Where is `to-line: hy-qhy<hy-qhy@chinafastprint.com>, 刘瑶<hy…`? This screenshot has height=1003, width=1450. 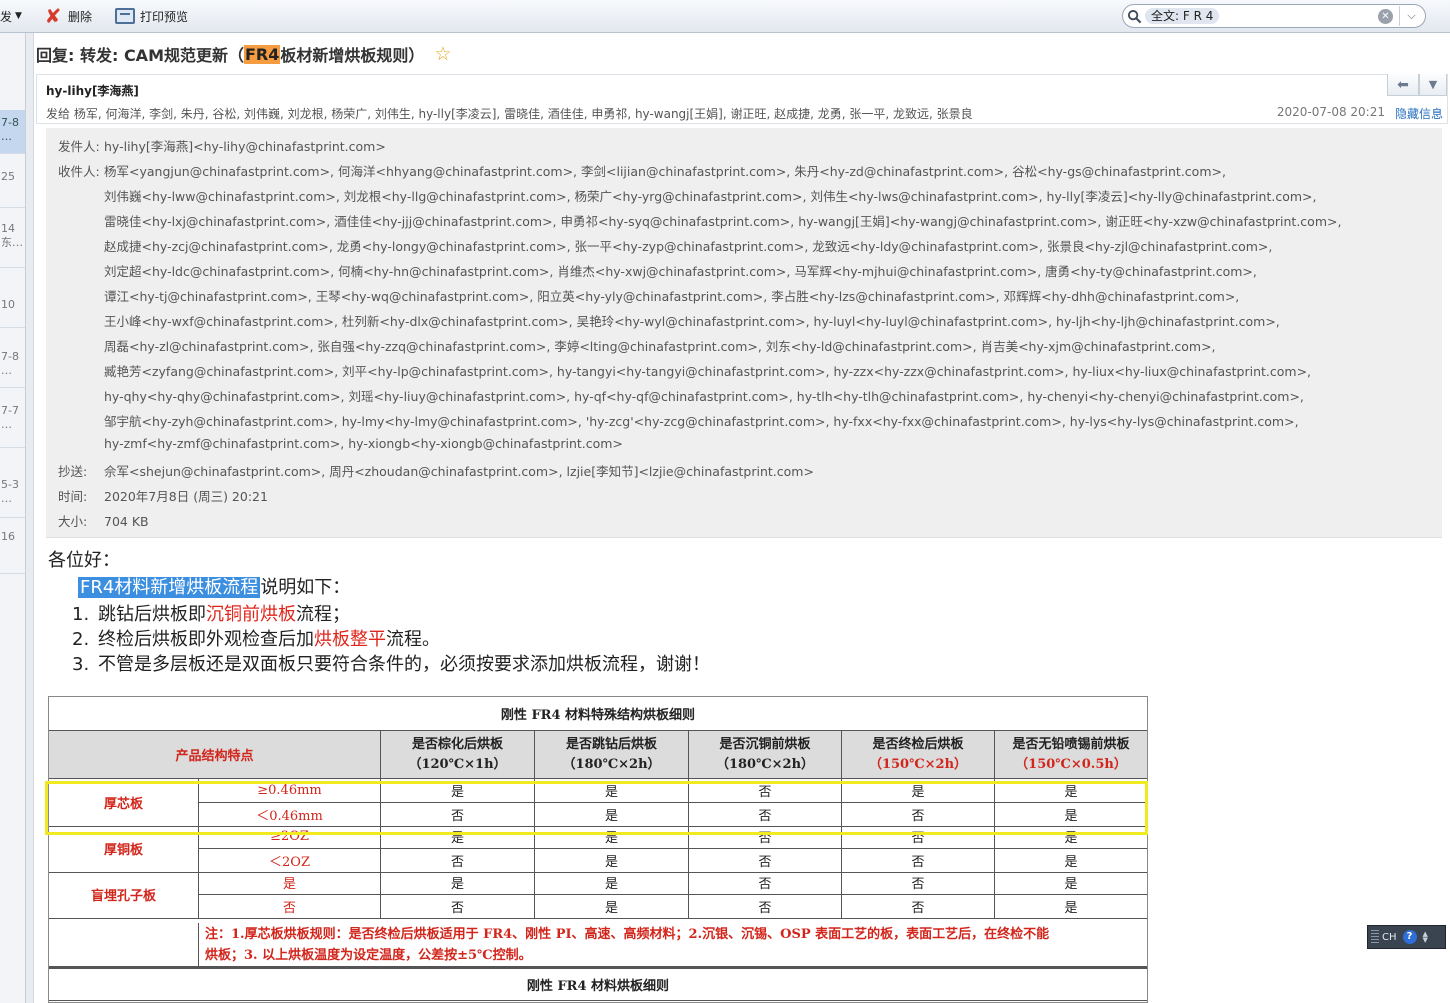
to-line: hy-qhy<hy-qhy@chinafastprint.com>, 刘瑶<hy… is located at coordinates (704, 395).